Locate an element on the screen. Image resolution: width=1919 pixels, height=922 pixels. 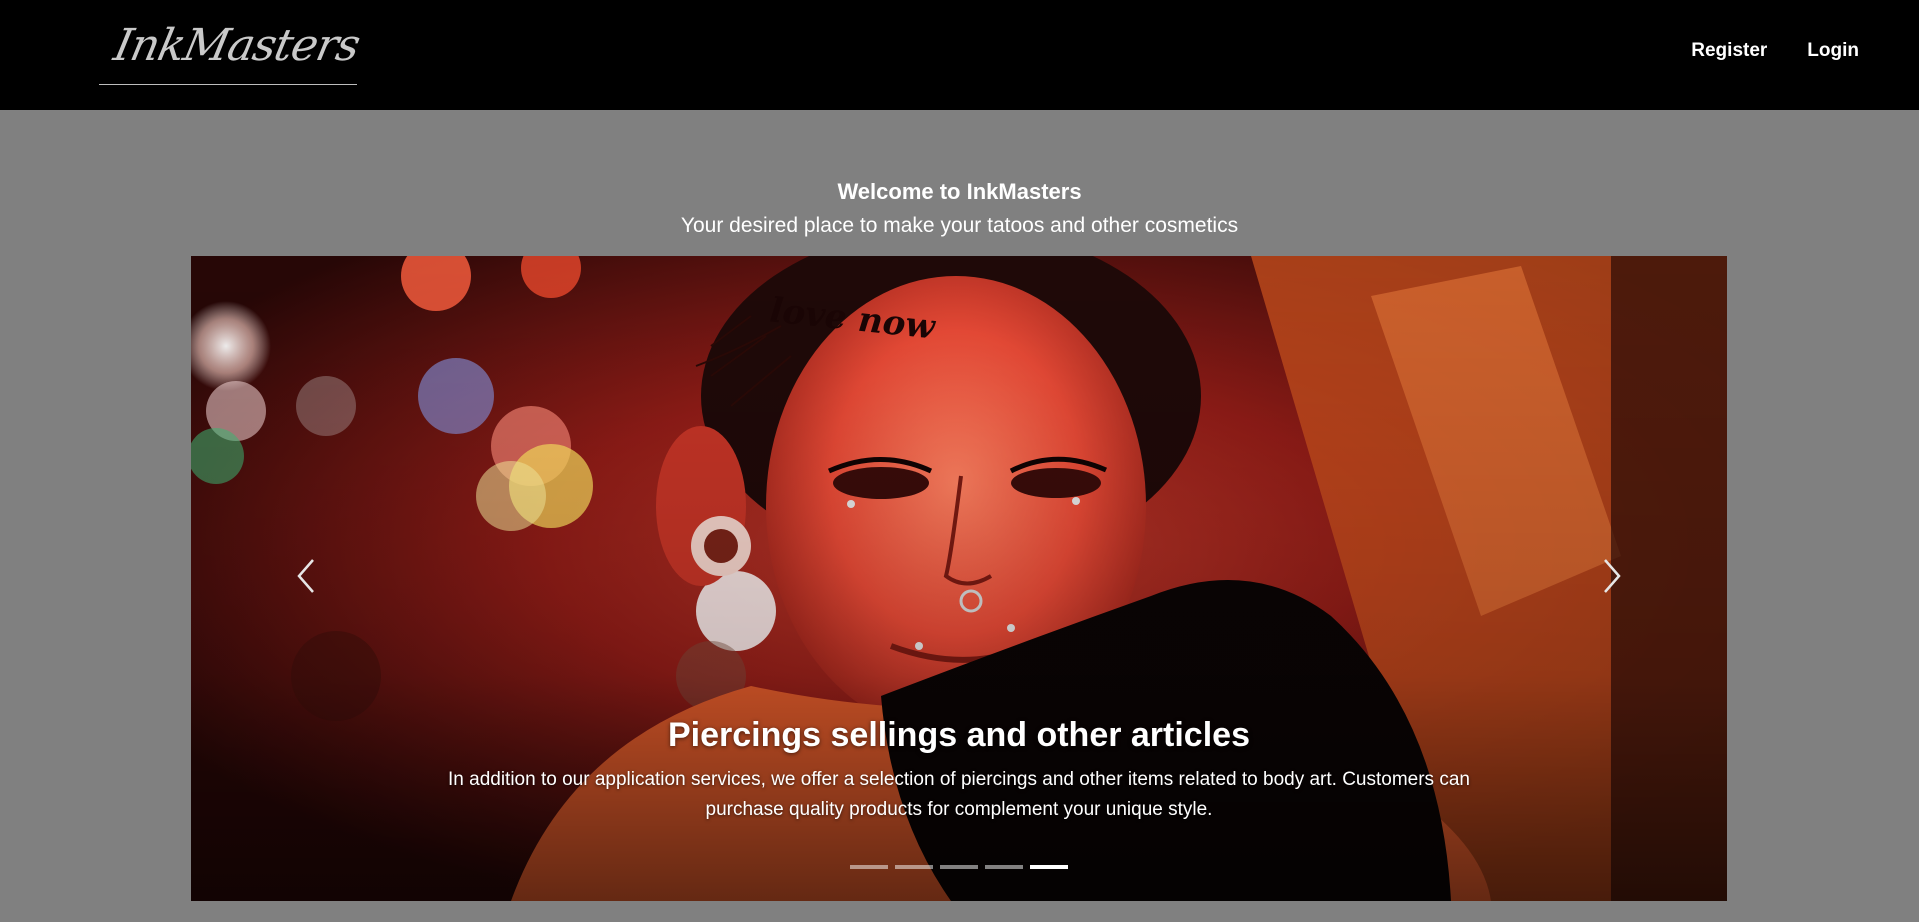
login-link: Login is located at coordinates (1833, 51).